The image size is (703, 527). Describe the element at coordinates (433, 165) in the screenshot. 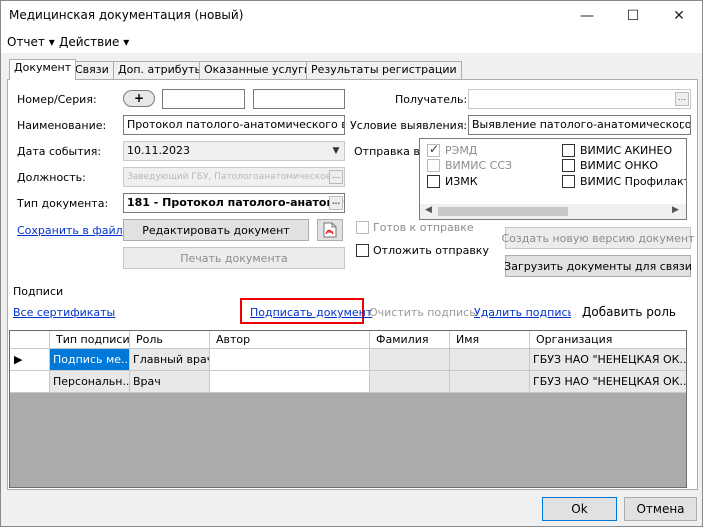

I see `checkbox-vimis-ssz` at that location.